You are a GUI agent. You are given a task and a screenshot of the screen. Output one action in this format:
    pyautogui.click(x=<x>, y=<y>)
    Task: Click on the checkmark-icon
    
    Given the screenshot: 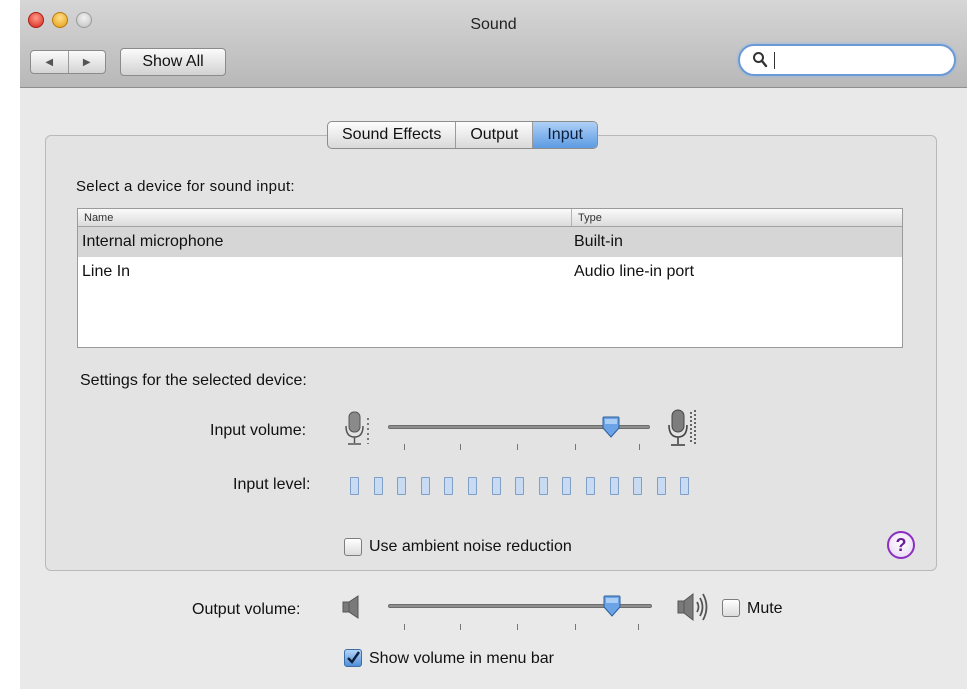 What is the action you would take?
    pyautogui.click(x=353, y=657)
    